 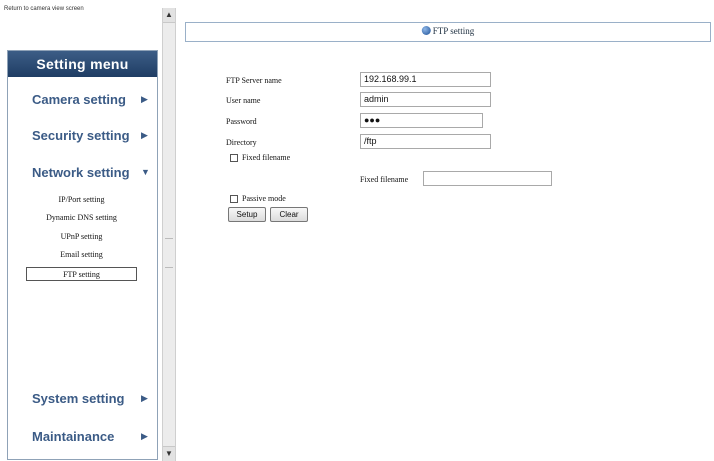 What do you see at coordinates (247, 214) in the screenshot?
I see `setup-button: Setup` at bounding box center [247, 214].